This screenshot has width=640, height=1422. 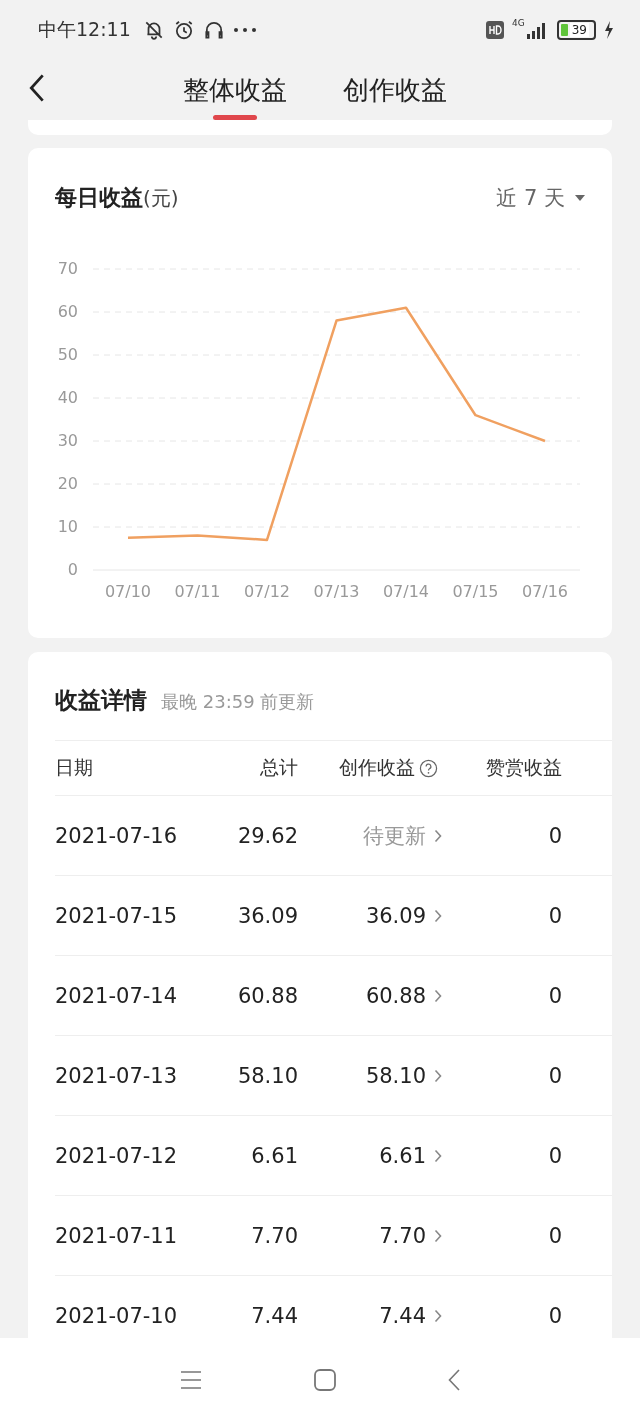 What do you see at coordinates (518, 23) in the screenshot?
I see `network-type: 4G` at bounding box center [518, 23].